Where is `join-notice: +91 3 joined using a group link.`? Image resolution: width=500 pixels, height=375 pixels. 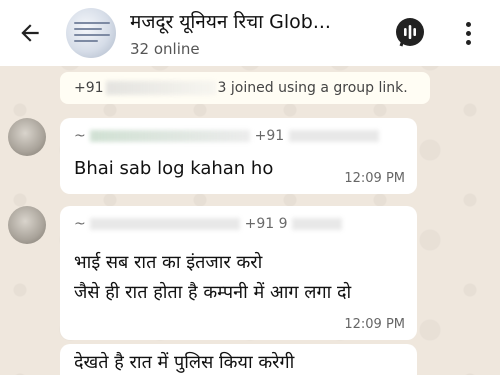
join-notice: +91 3 joined using a group link. is located at coordinates (245, 88).